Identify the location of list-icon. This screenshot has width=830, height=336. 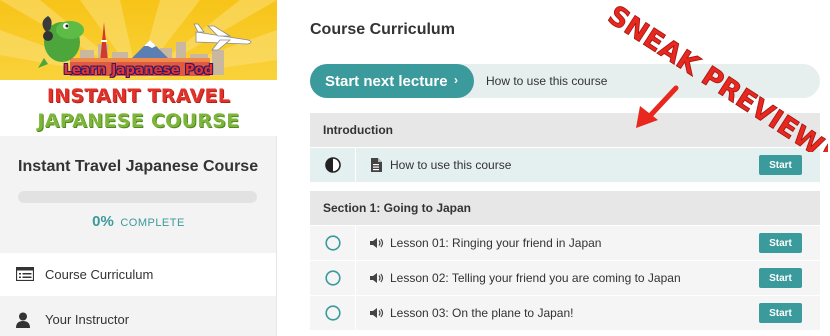
(25, 274).